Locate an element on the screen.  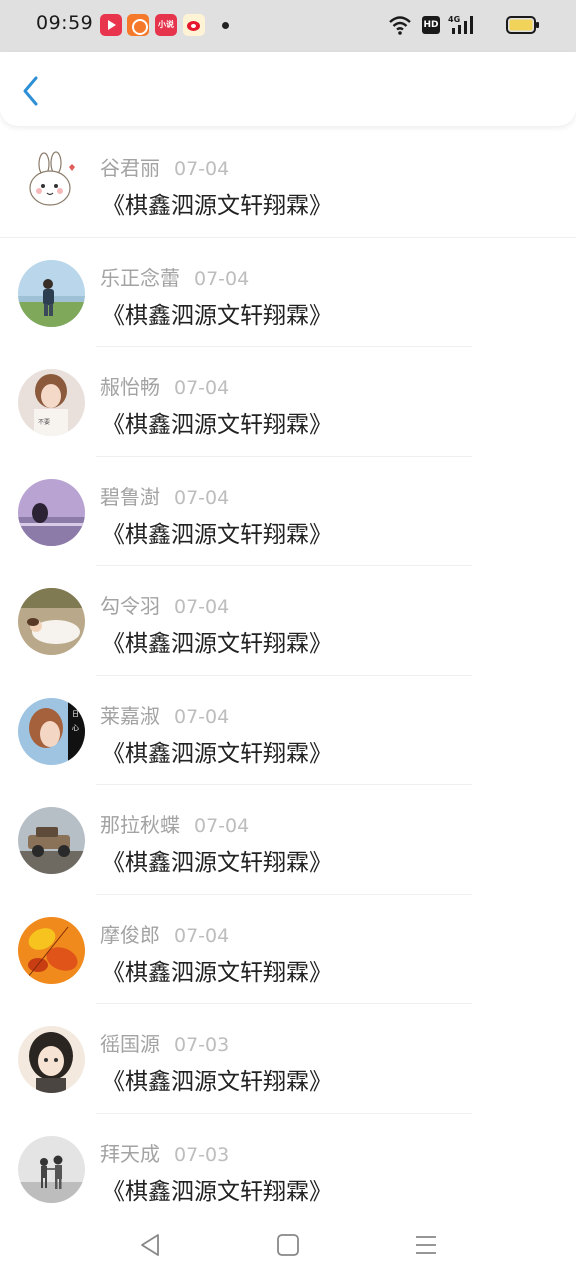
menu-lines-icon is located at coordinates (426, 1245).